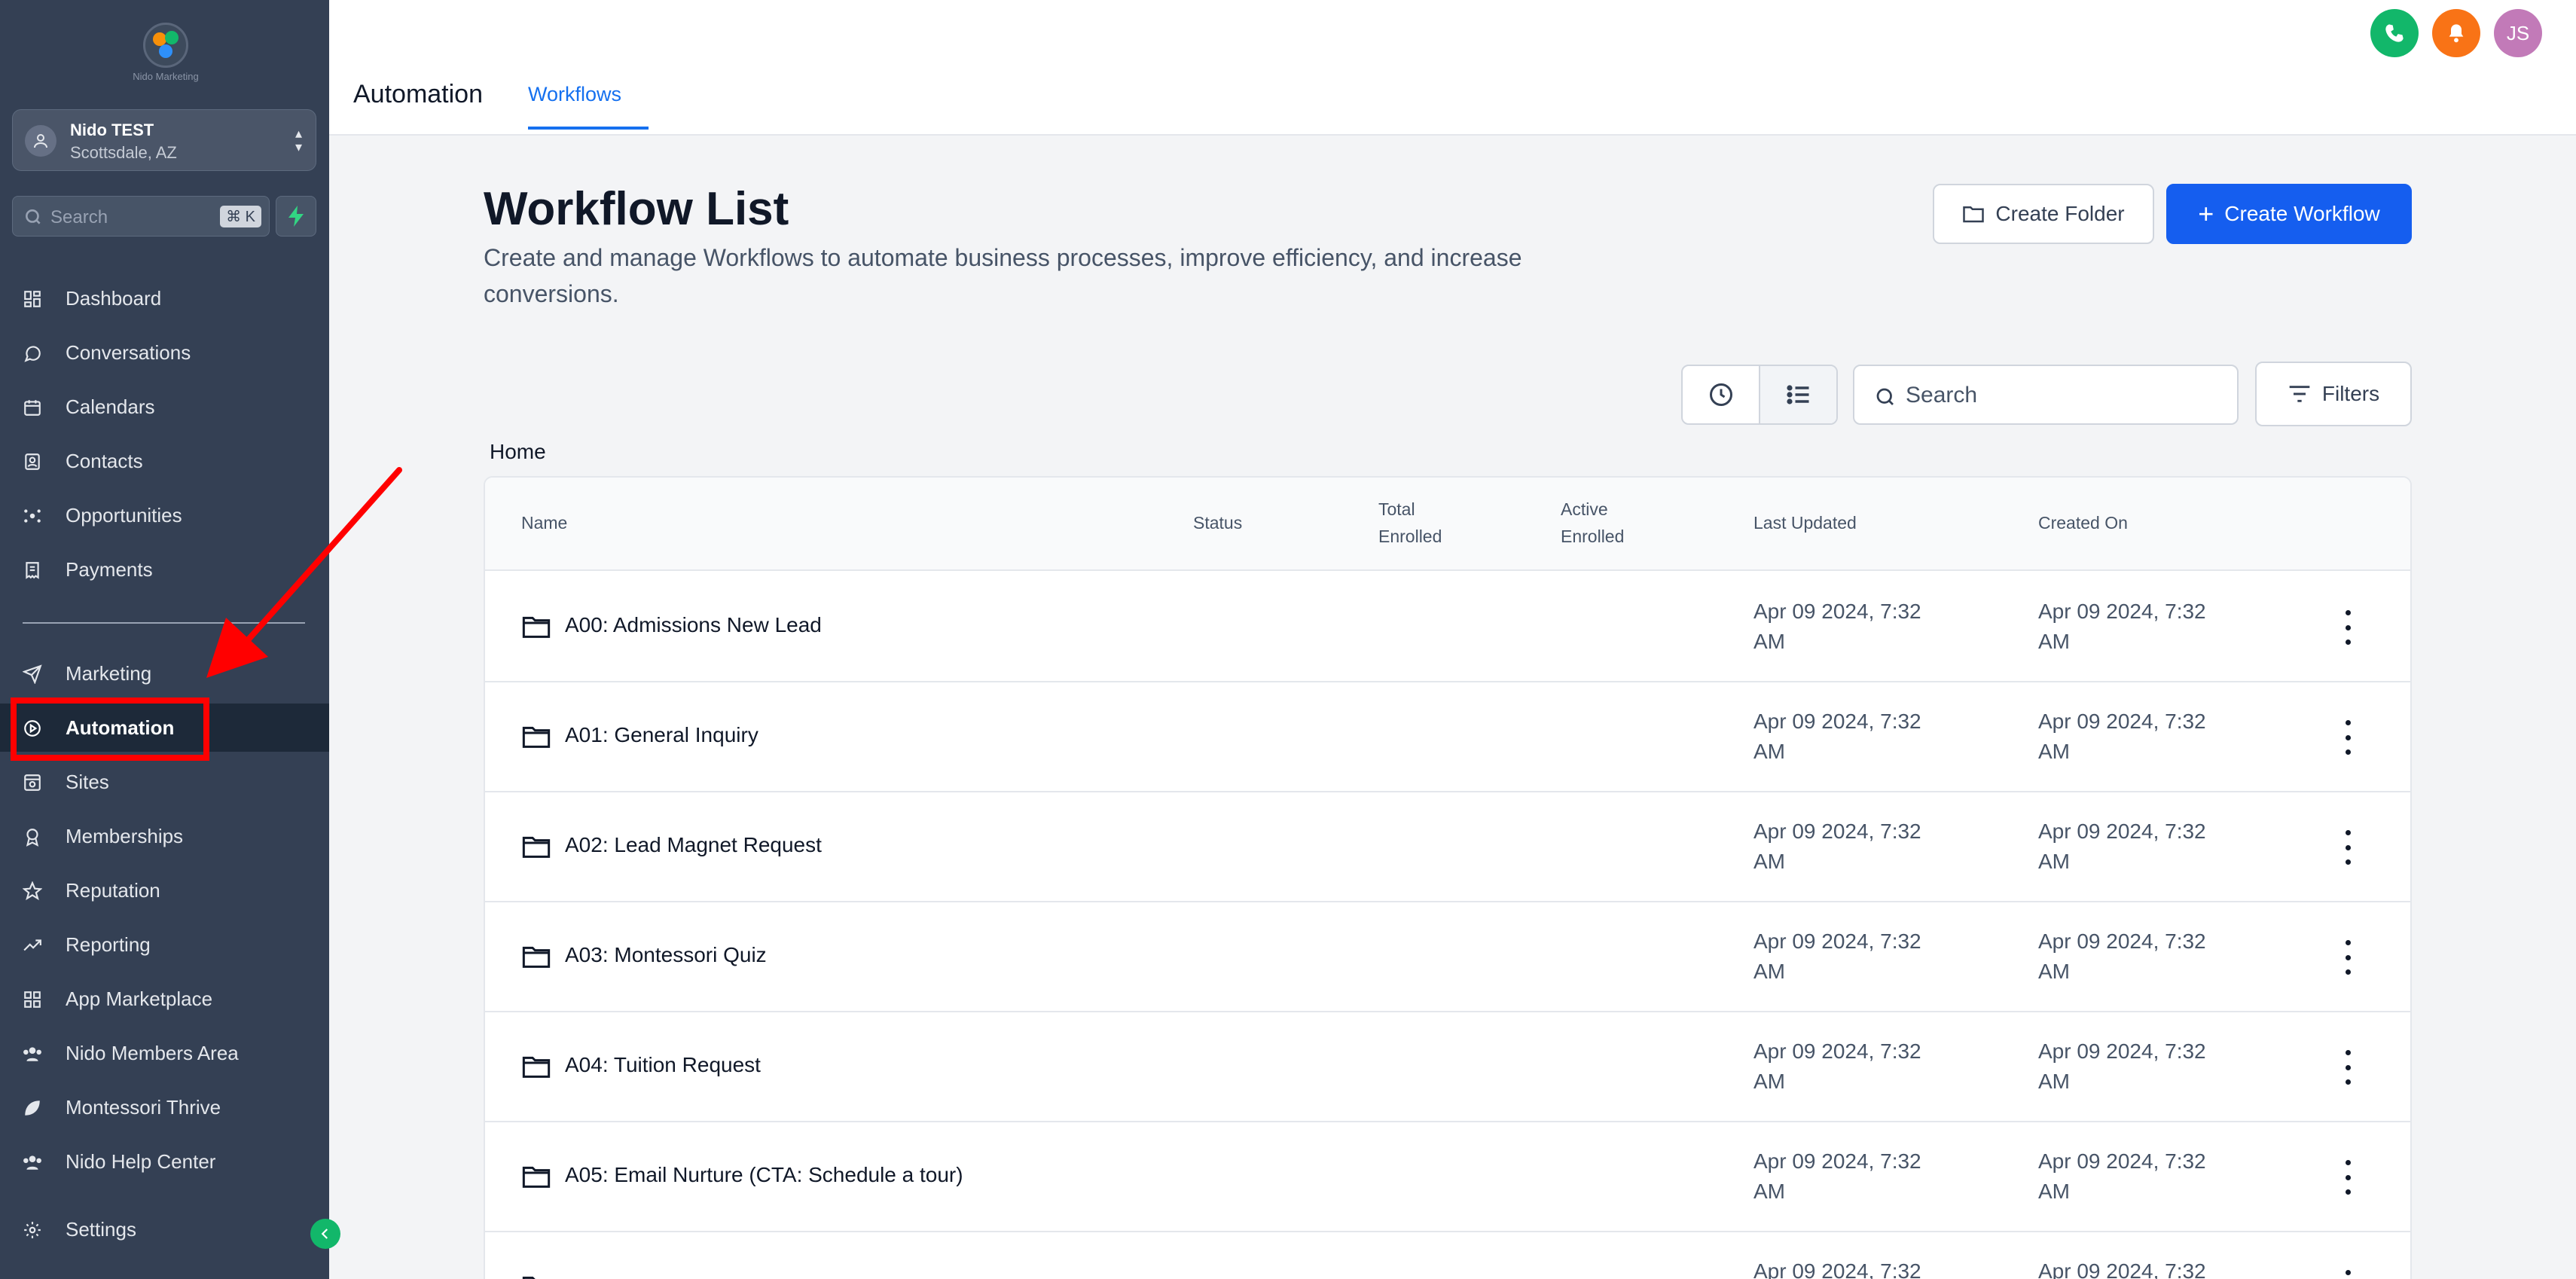  Describe the element at coordinates (544, 523) in the screenshot. I see `column-header-name: Name` at that location.